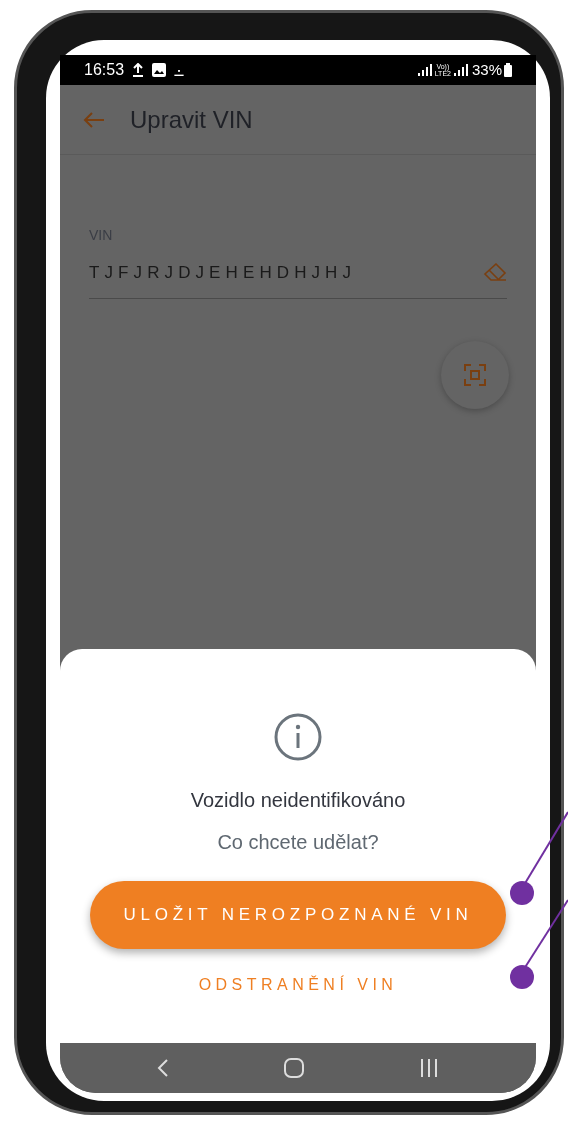 This screenshot has width=568, height=1121. Describe the element at coordinates (159, 70) in the screenshot. I see `image-icon` at that location.